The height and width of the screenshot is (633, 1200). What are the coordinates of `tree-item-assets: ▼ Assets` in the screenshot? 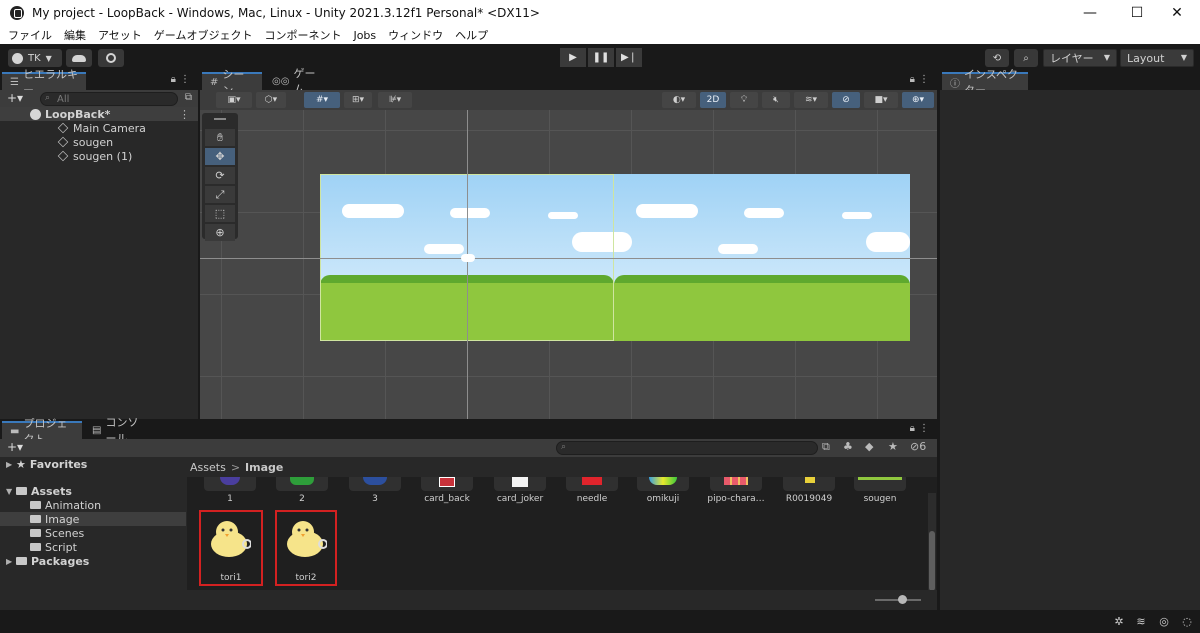 It's located at (93, 491).